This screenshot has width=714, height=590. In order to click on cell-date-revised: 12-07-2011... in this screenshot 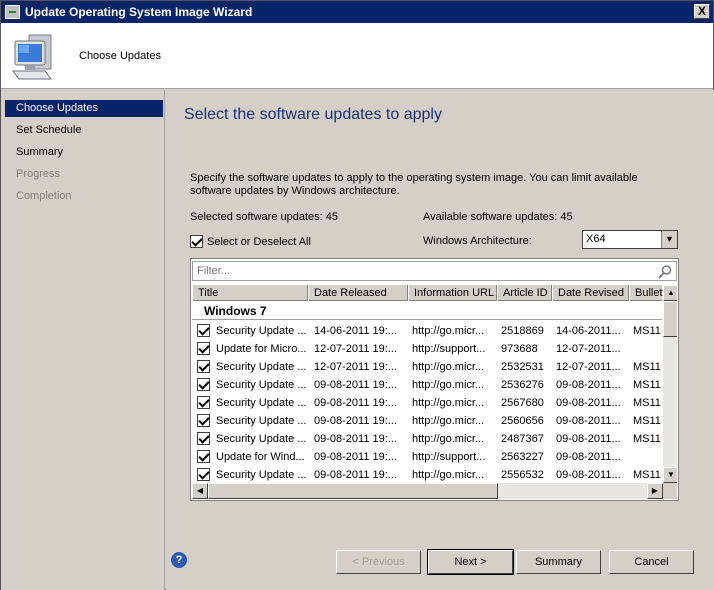, I will do `click(588, 349)`.